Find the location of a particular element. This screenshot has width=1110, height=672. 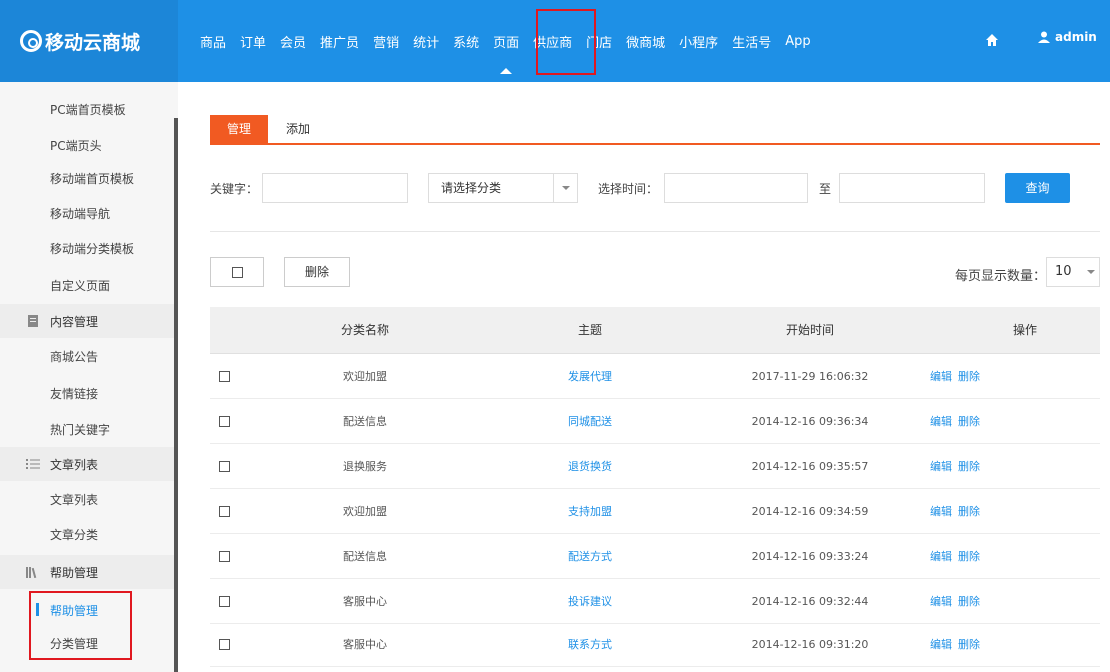

cell-topic-link: 联系方式 is located at coordinates (590, 644).